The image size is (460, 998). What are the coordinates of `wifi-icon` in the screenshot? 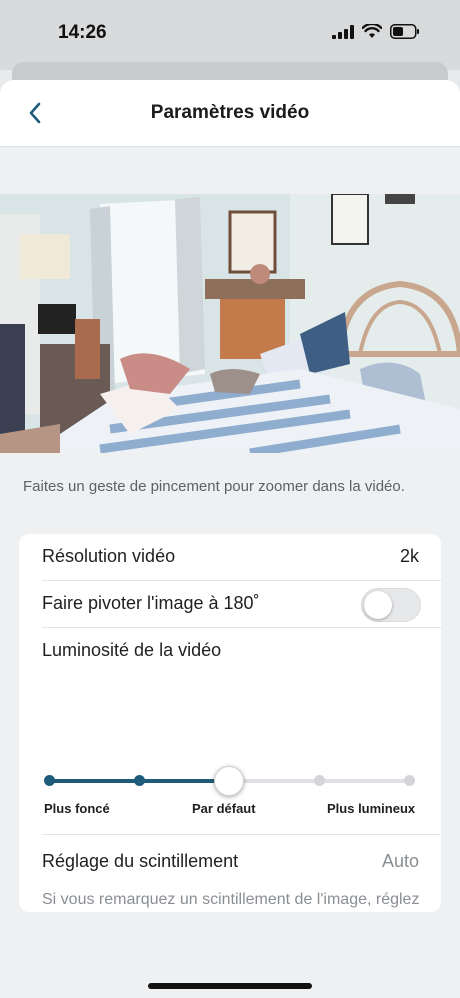 It's located at (372, 31).